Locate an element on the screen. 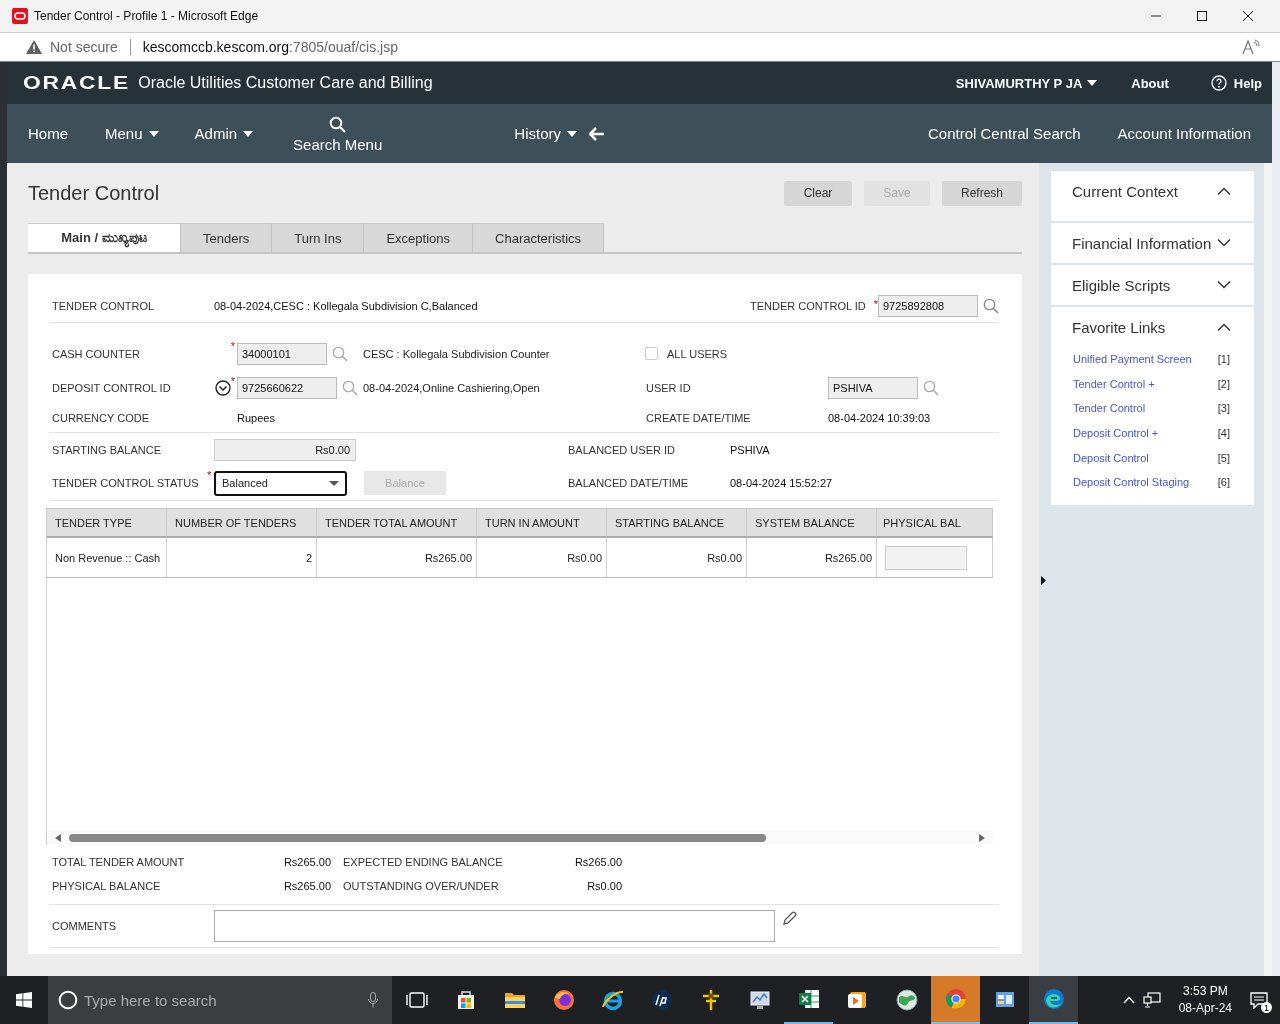 The width and height of the screenshot is (1280, 1024). column-header: TENDER TYPE is located at coordinates (107, 523).